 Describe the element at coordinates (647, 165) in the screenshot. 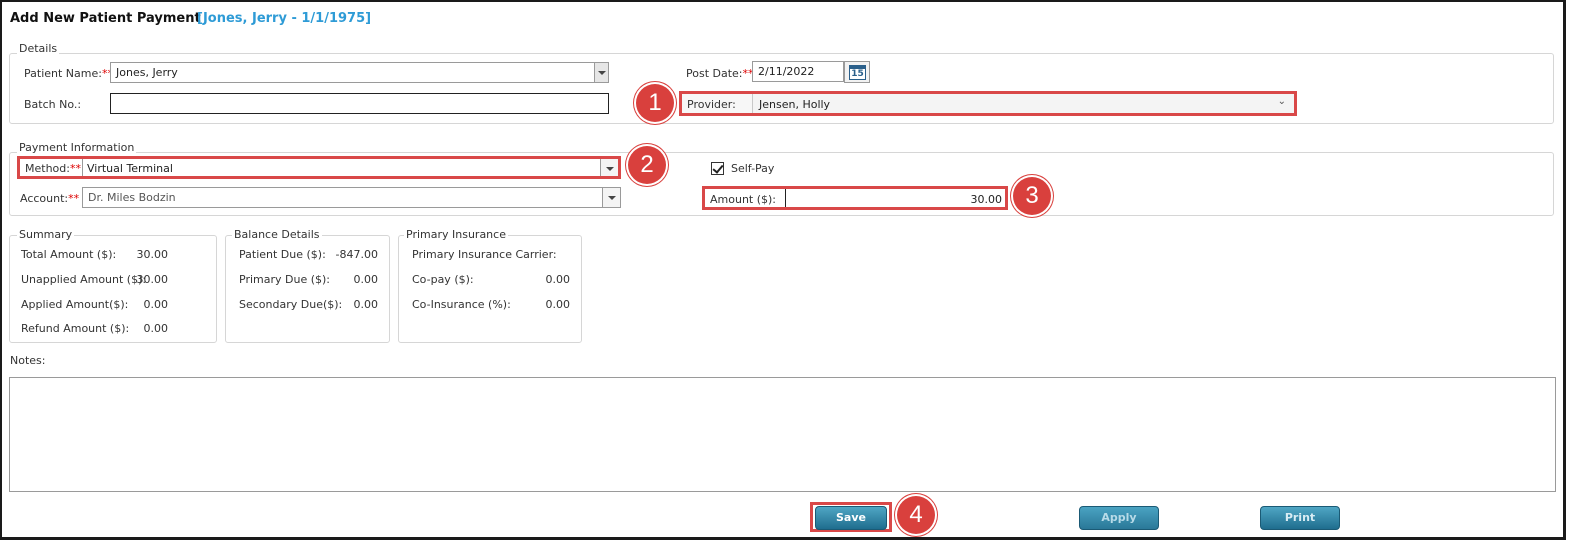

I see `callout-2: 2` at that location.